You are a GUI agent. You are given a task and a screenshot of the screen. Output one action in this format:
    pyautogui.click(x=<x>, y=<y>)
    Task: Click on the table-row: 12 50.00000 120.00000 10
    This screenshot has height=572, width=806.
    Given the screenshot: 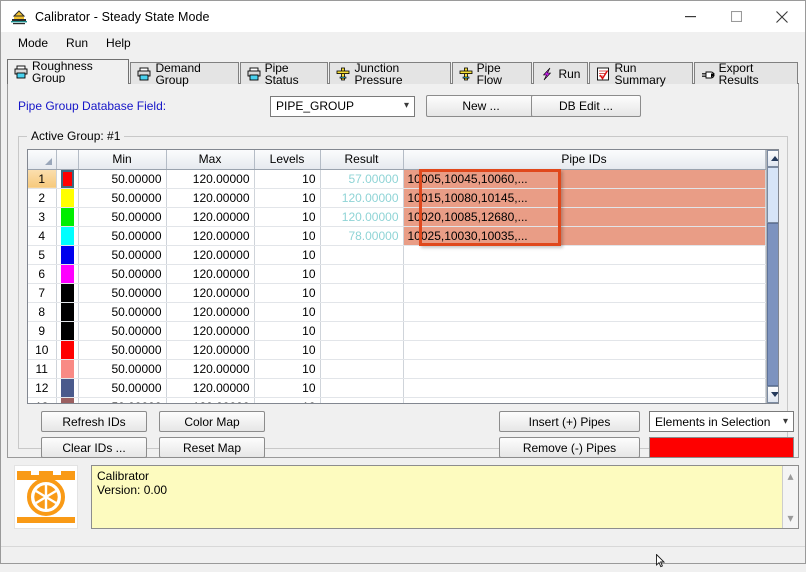 What is the action you would take?
    pyautogui.click(x=397, y=388)
    